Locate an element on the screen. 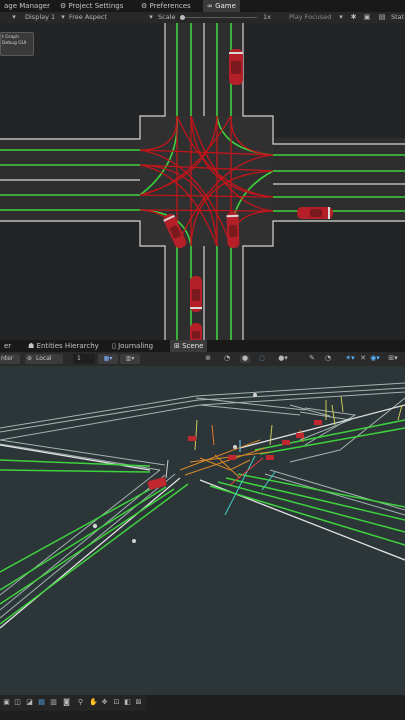 The width and height of the screenshot is (405, 720). scale-value: 1x is located at coordinates (267, 17).